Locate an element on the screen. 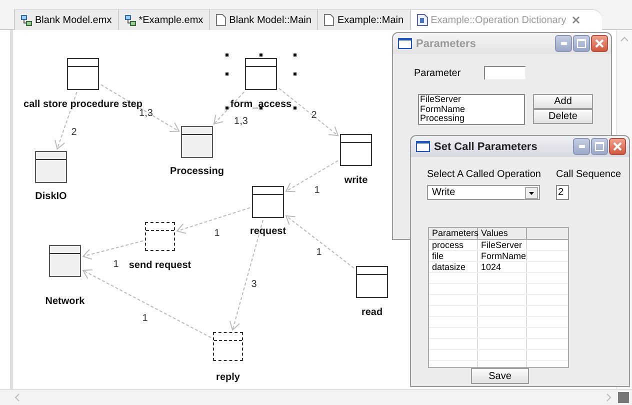 The height and width of the screenshot is (405, 632). editor-tab: Example::Main is located at coordinates (363, 19).